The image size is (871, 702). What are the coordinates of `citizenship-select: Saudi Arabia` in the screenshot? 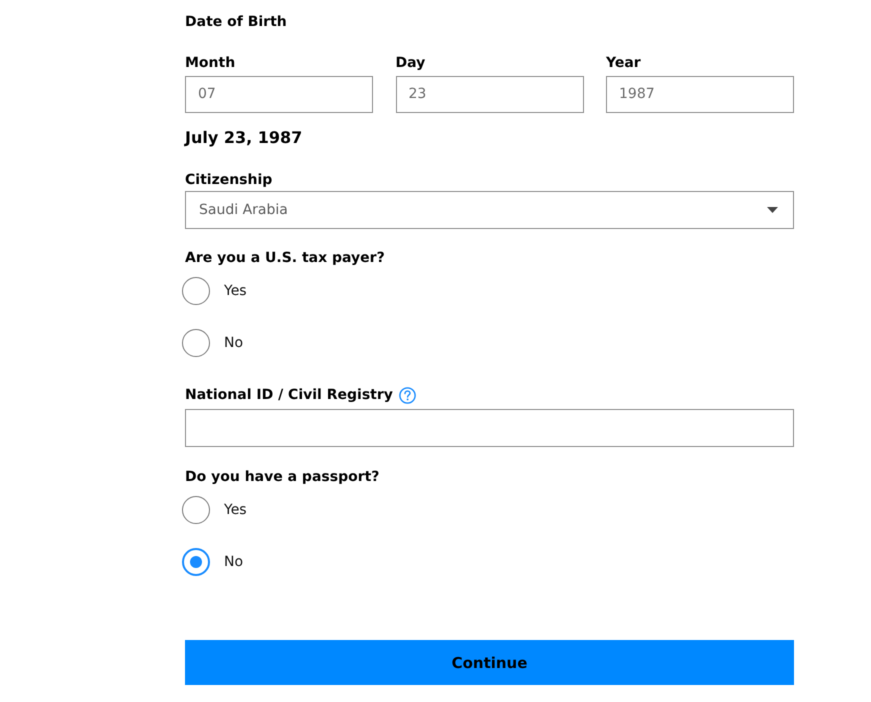 It's located at (489, 210).